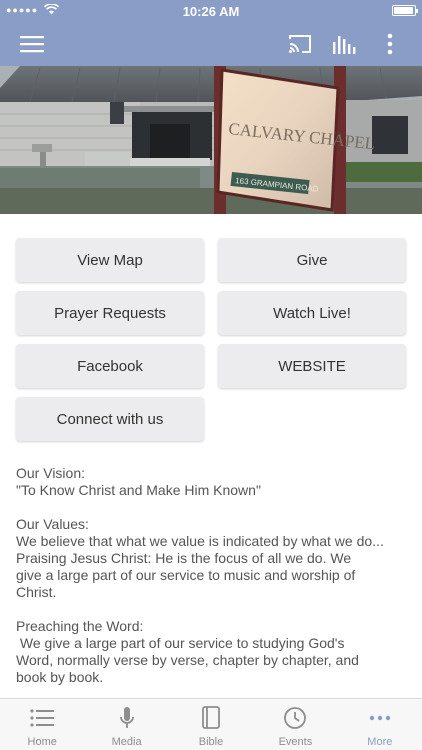 This screenshot has width=422, height=750. I want to click on tab-label: Bible, so click(211, 742).